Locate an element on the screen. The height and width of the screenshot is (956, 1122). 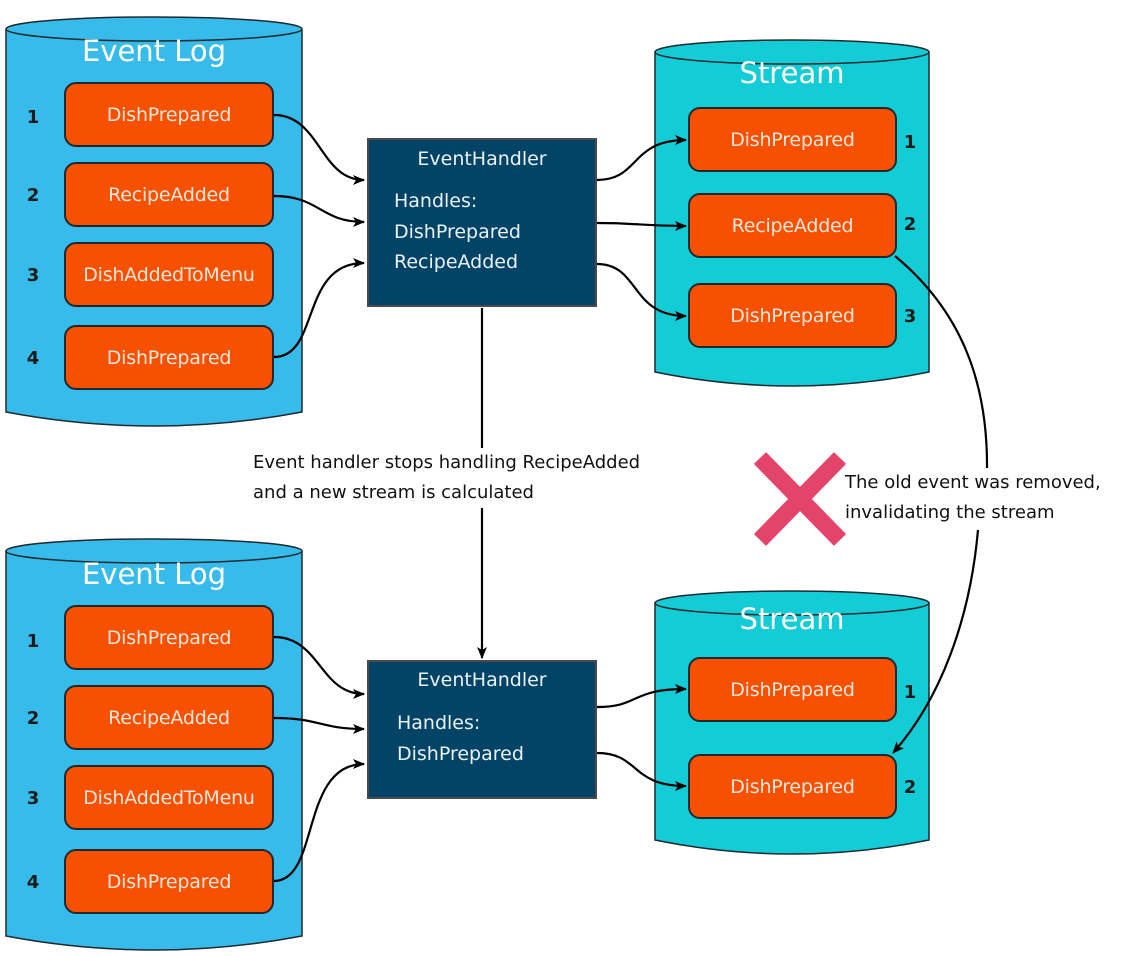
bottom-log-index-4: 4 is located at coordinates (33, 882).